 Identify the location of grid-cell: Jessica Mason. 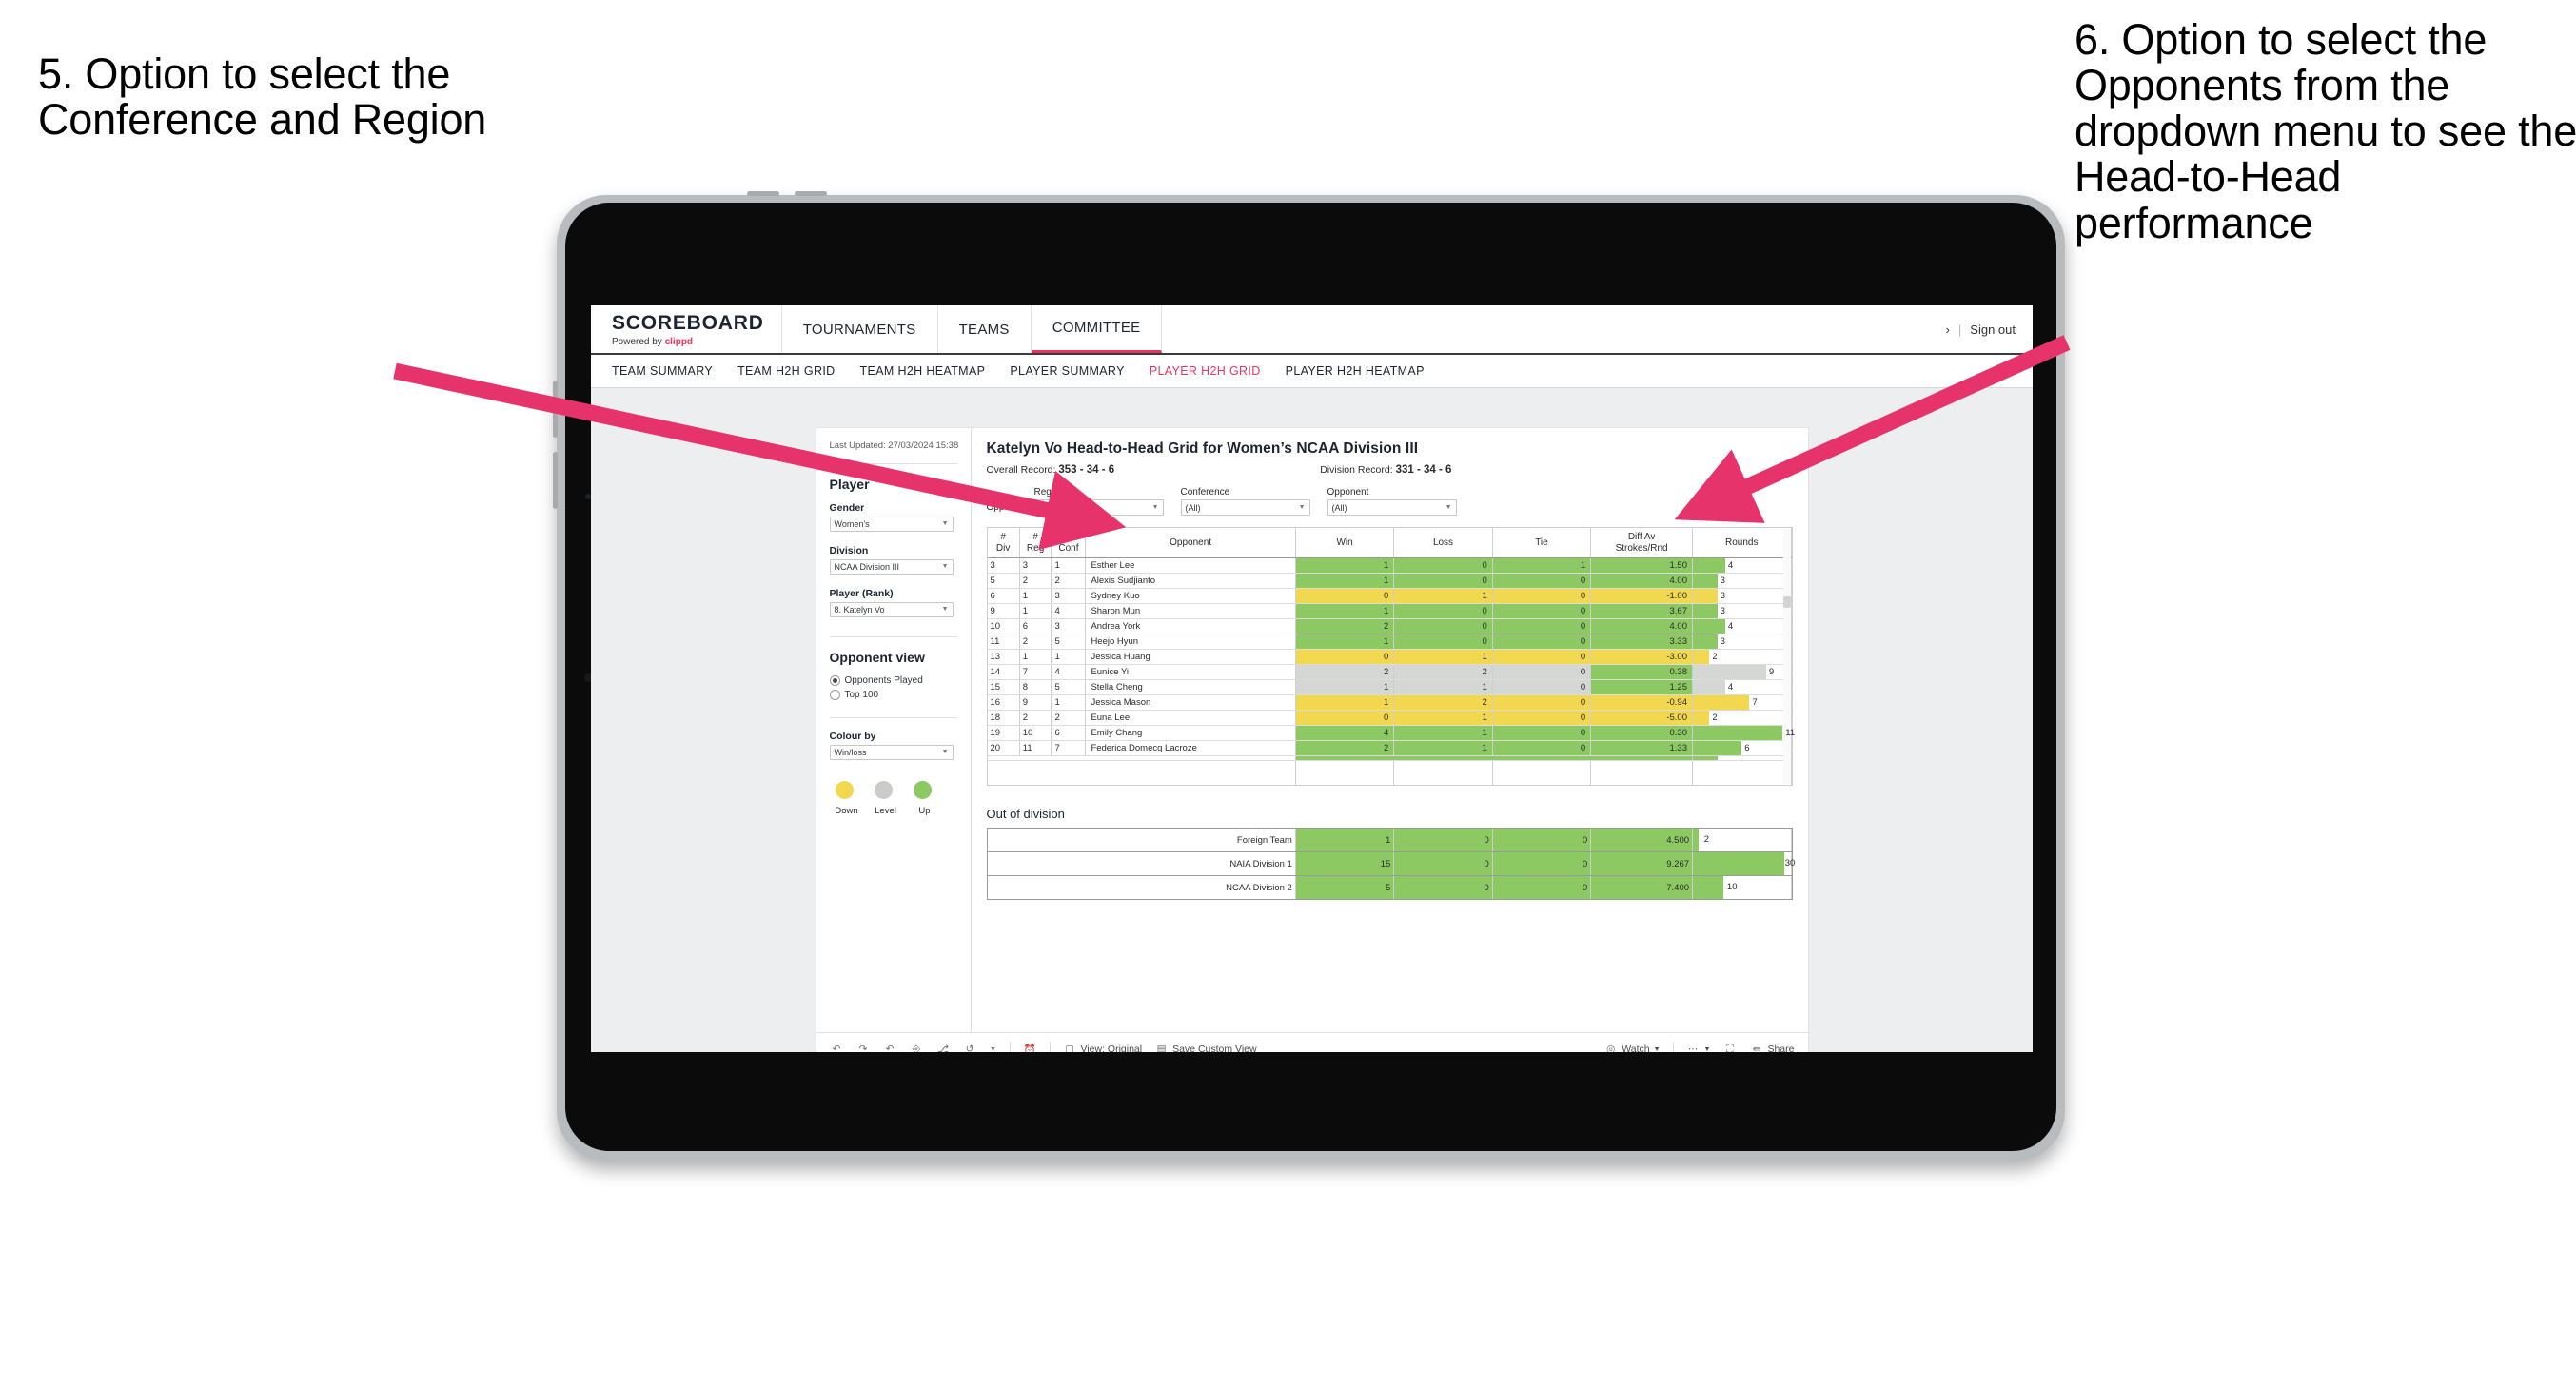
(1190, 702).